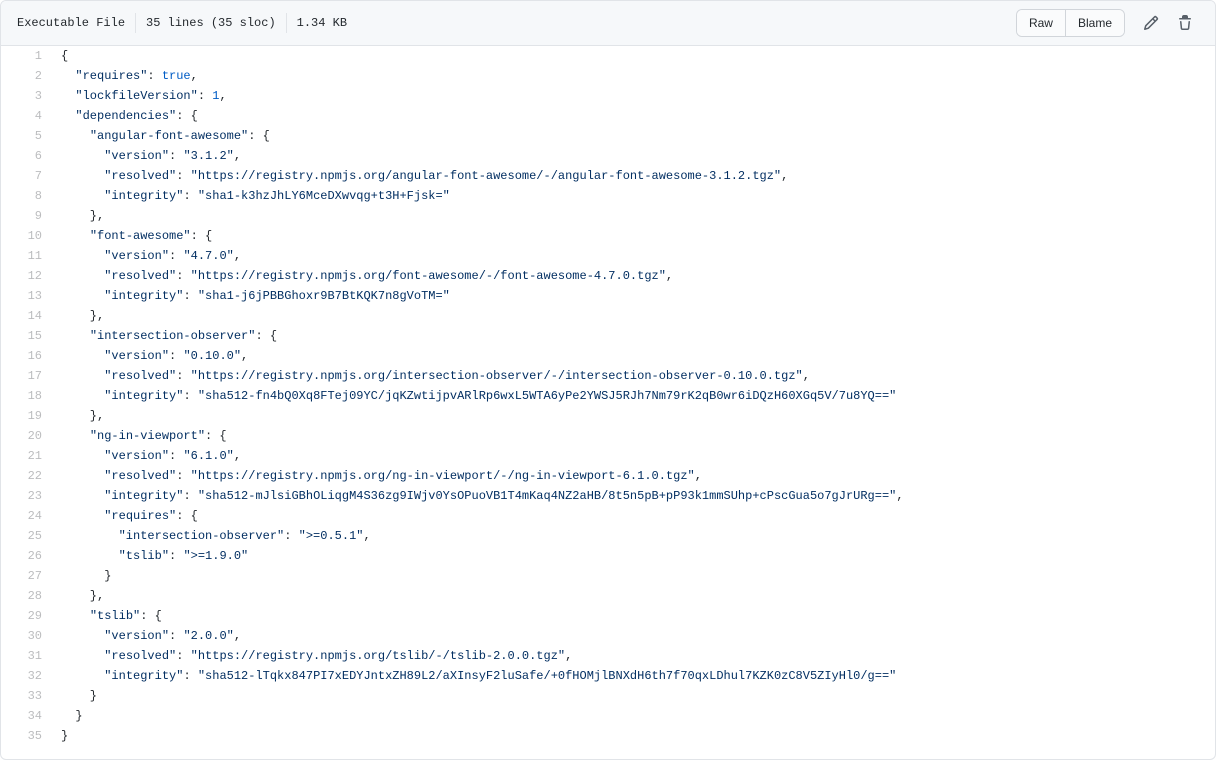  What do you see at coordinates (21, 416) in the screenshot?
I see `line-number: 19` at bounding box center [21, 416].